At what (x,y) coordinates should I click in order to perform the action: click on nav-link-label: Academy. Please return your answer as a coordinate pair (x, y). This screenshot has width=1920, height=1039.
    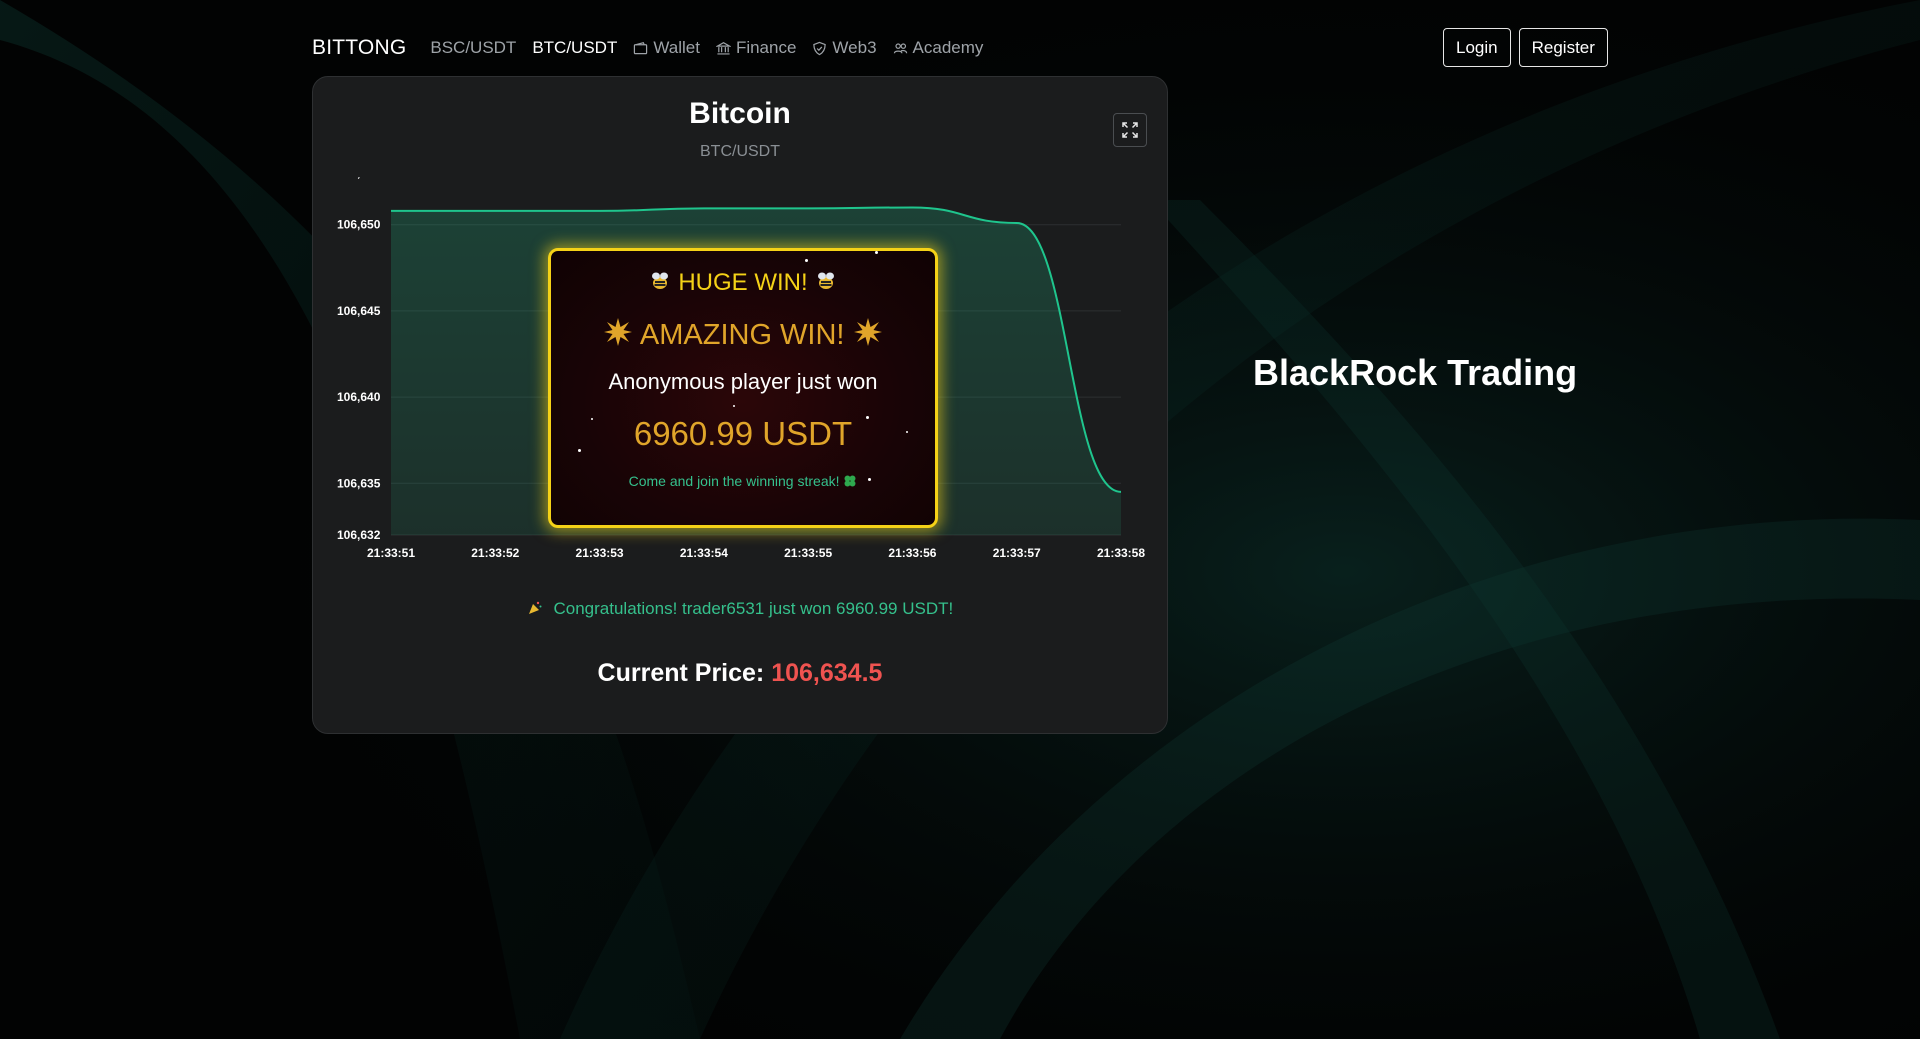
    Looking at the image, I should click on (948, 47).